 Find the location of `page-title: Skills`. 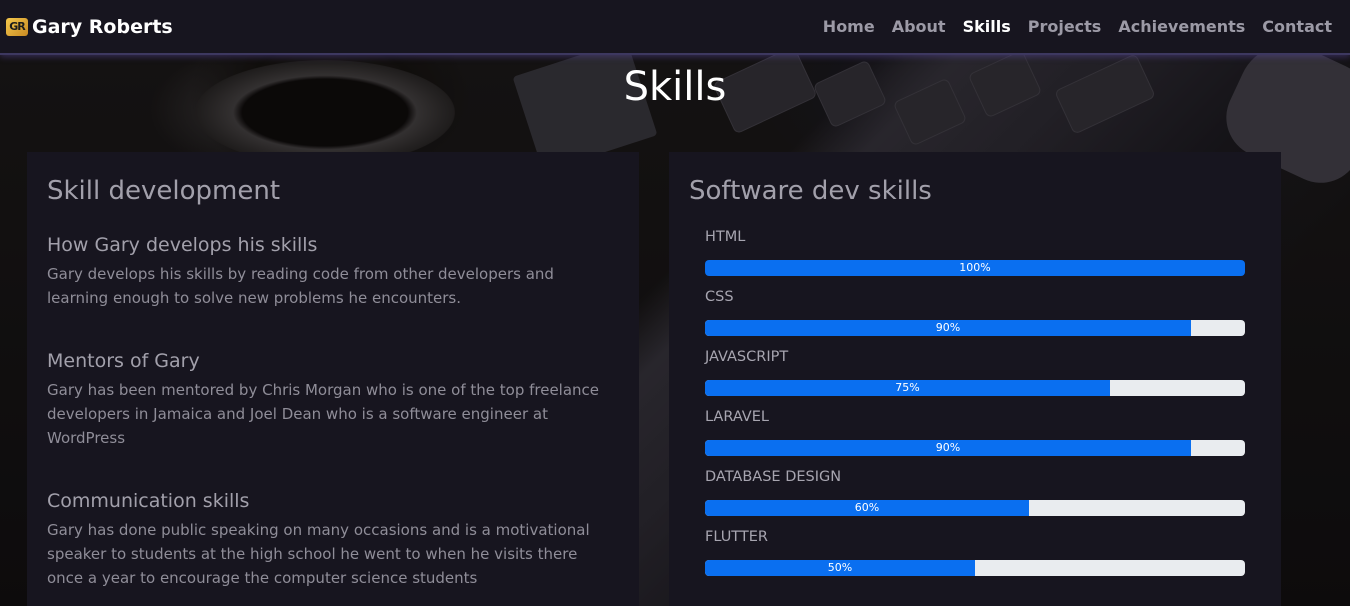

page-title: Skills is located at coordinates (675, 87).